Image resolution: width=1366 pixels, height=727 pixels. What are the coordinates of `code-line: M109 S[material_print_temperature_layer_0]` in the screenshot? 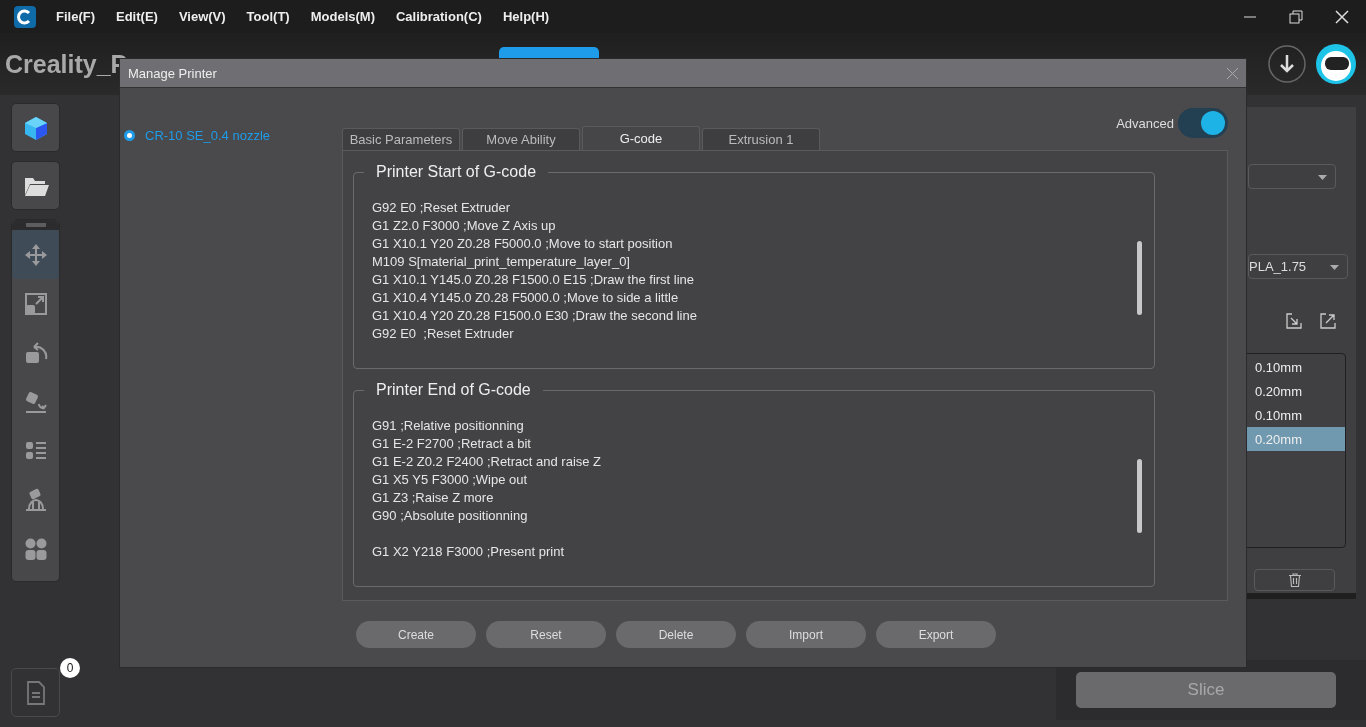 It's located at (501, 262).